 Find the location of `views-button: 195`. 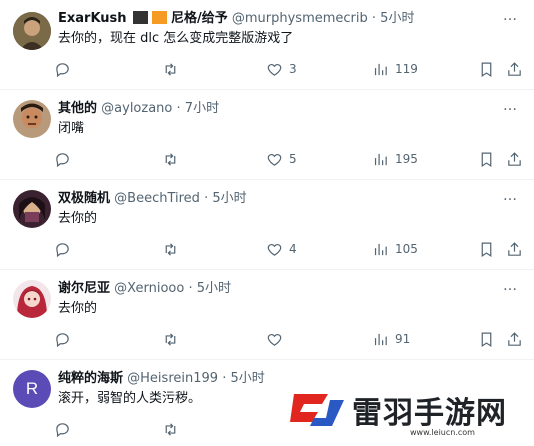

views-button: 195 is located at coordinates (395, 159).